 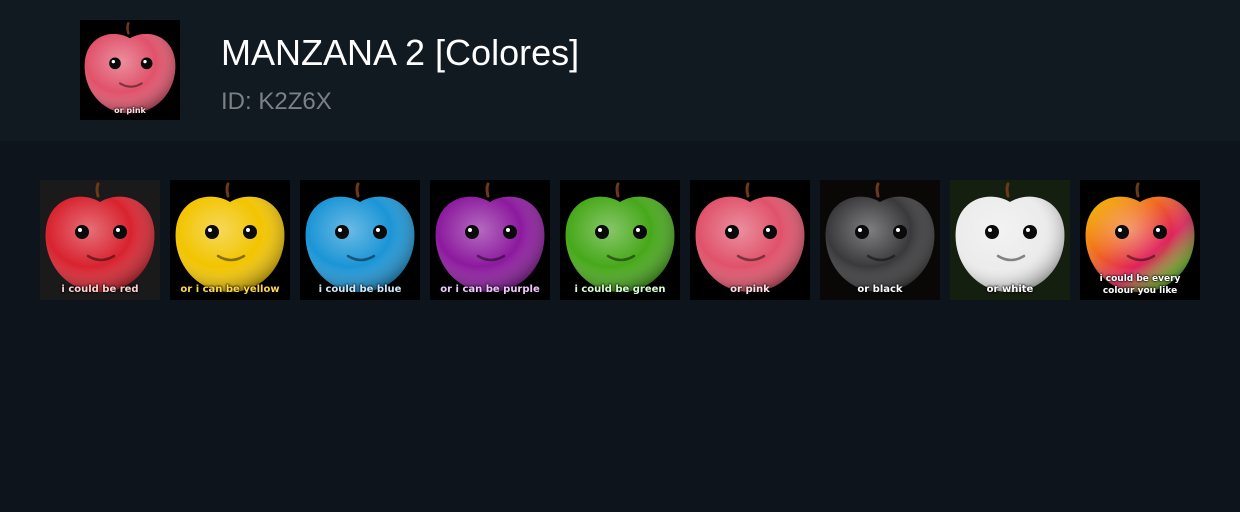 I want to click on header-thumbnail: or pink, so click(x=130, y=70).